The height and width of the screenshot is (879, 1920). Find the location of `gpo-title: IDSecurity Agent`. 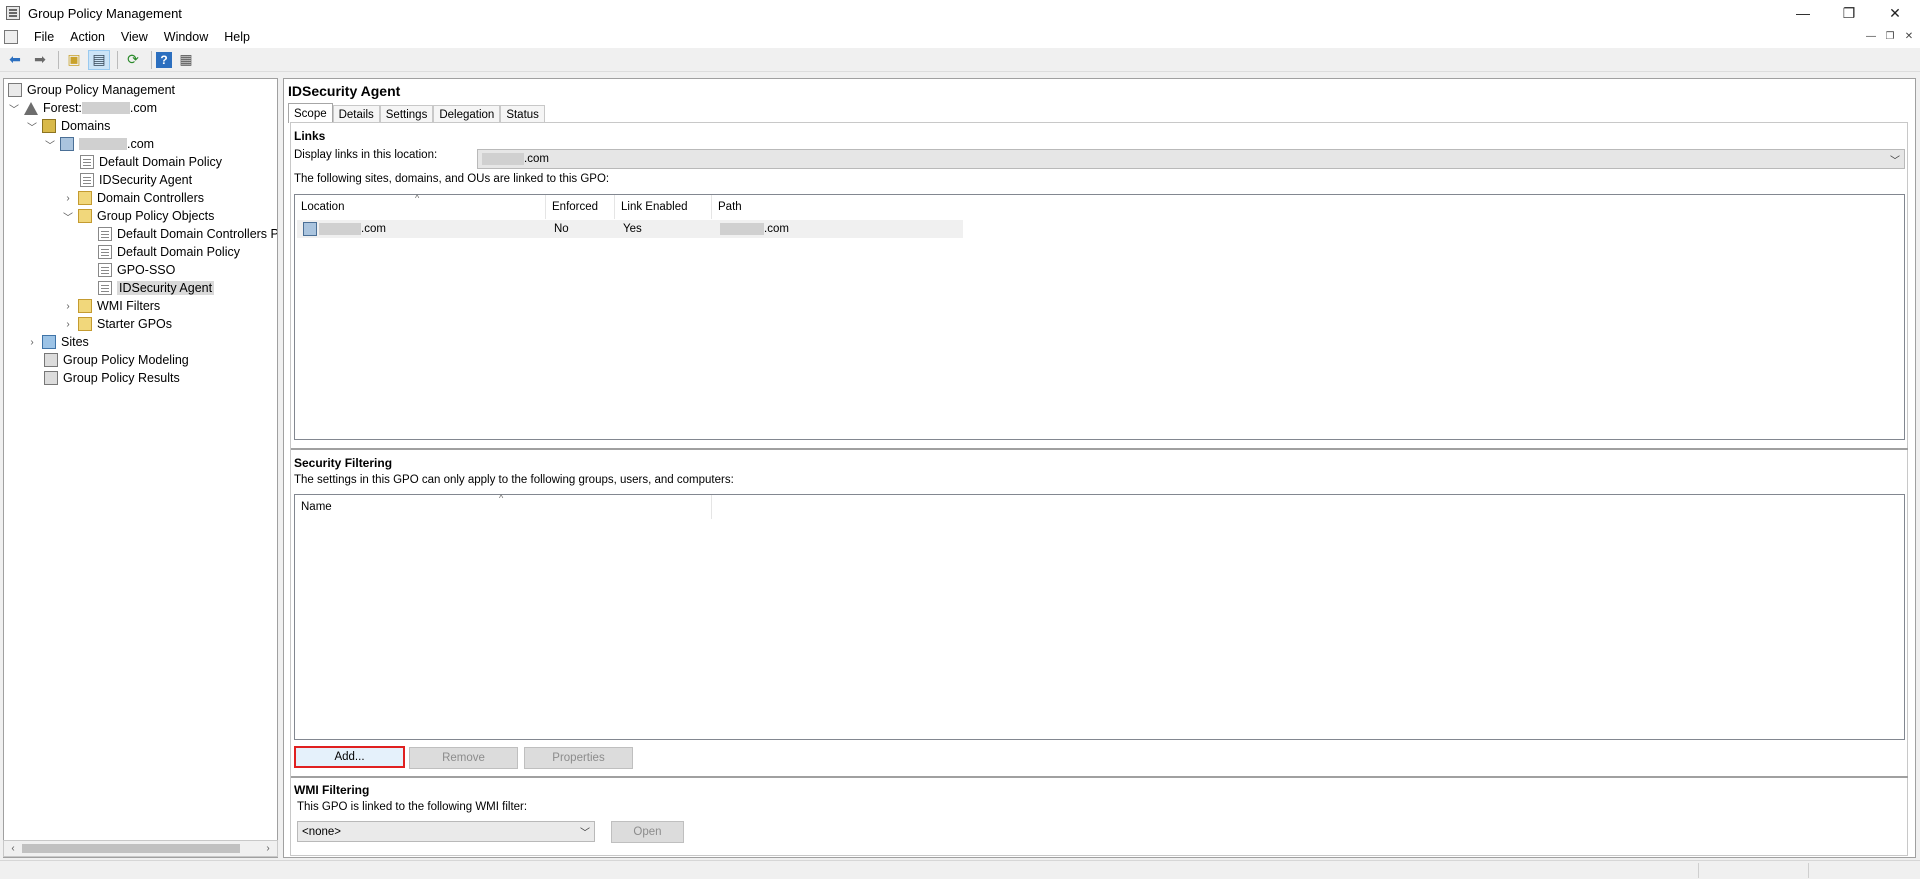

gpo-title: IDSecurity Agent is located at coordinates (344, 91).